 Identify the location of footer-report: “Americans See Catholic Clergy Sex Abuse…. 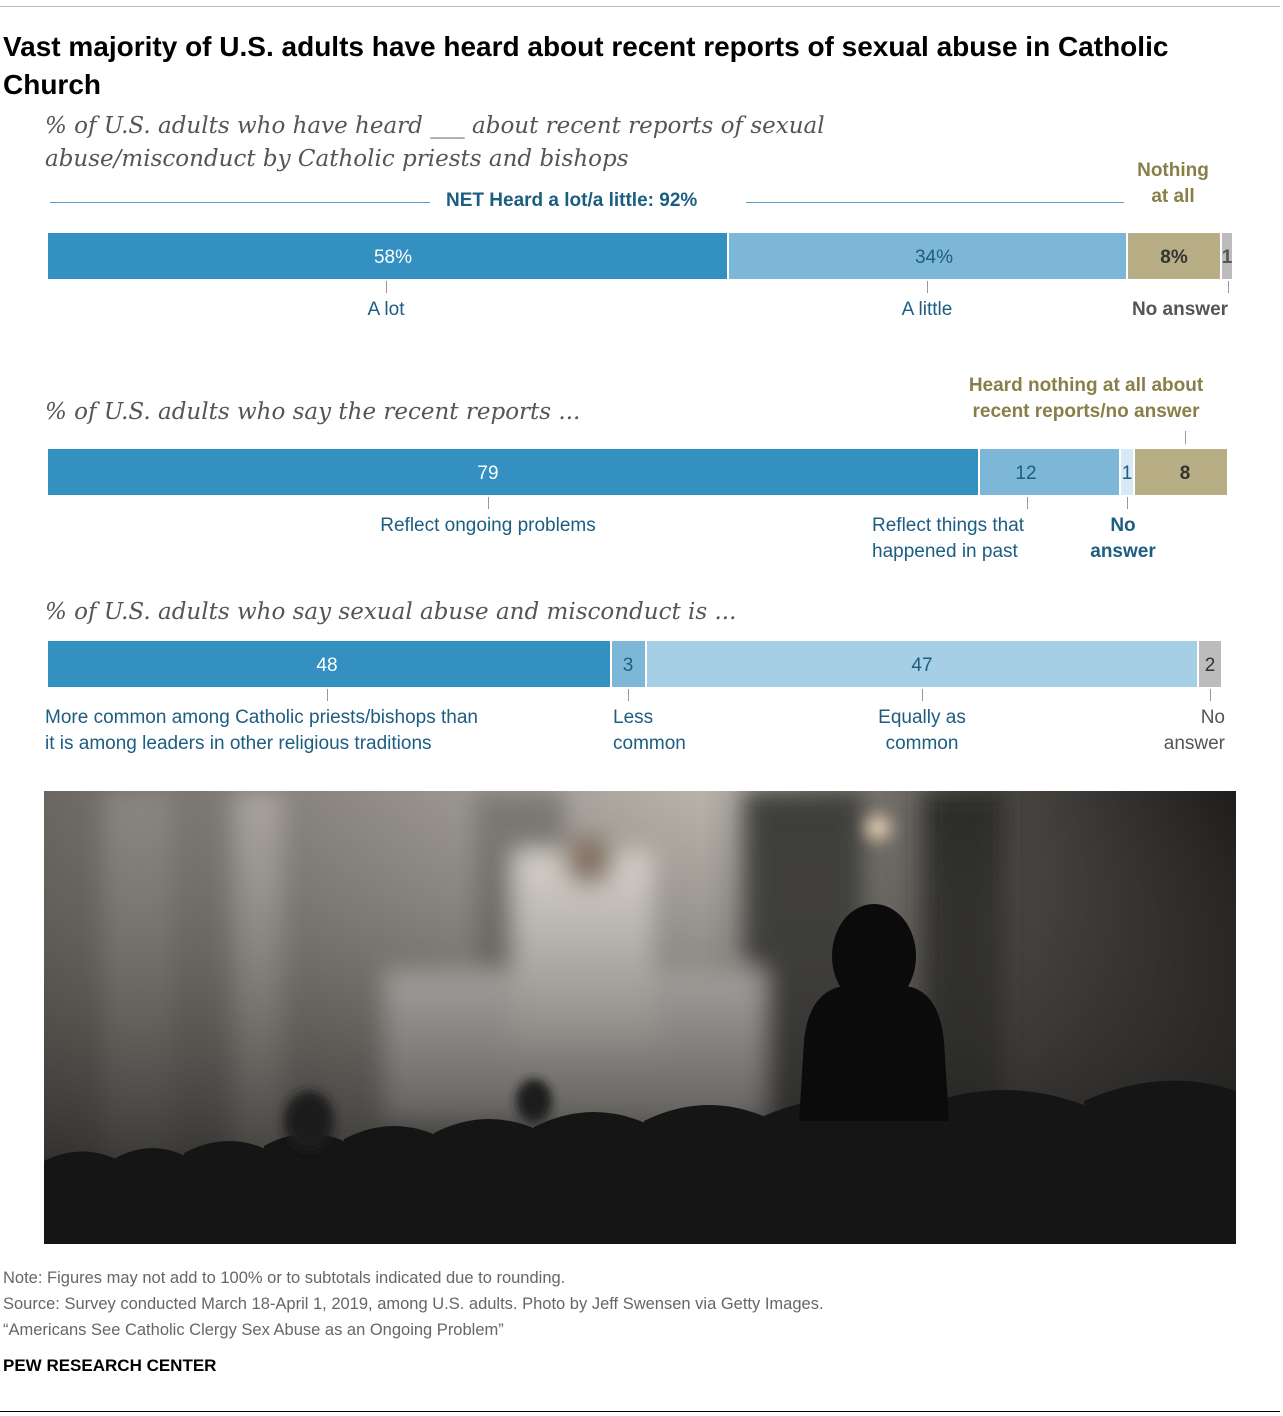
(253, 1330).